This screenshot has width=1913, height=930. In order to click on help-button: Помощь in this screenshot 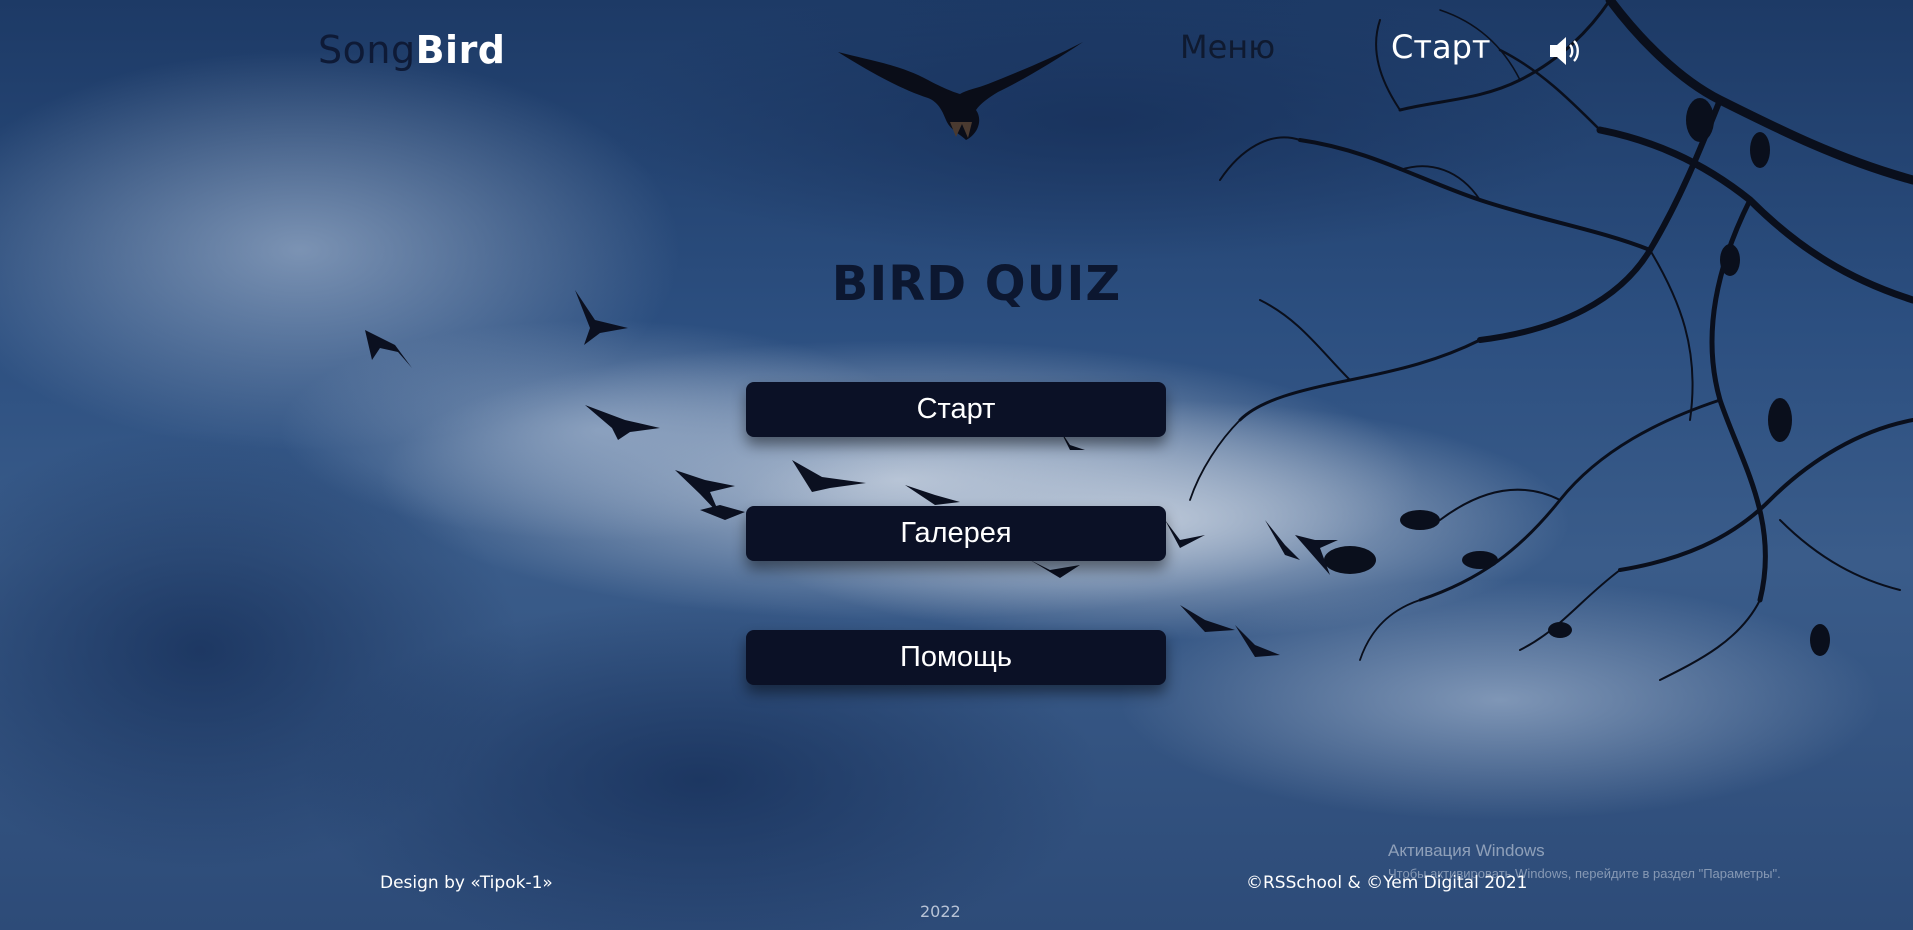, I will do `click(956, 657)`.